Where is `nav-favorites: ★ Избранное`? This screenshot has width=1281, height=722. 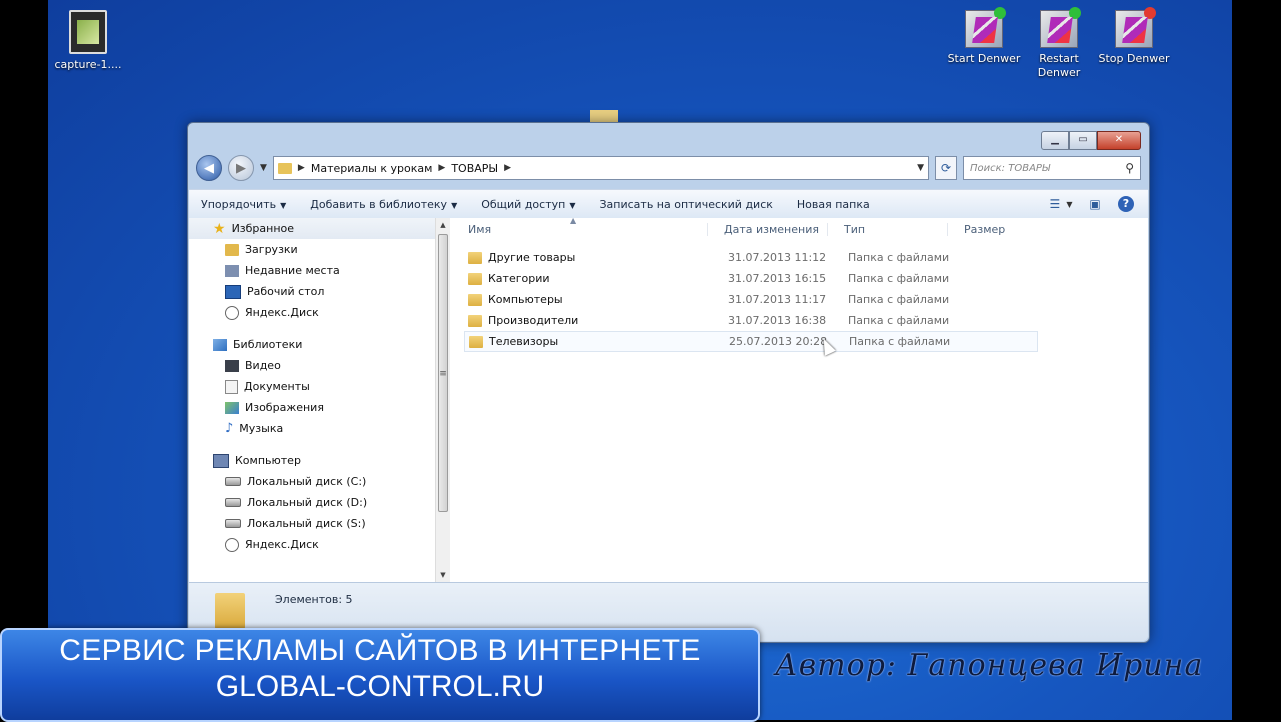
nav-favorites: ★ Избранное is located at coordinates (312, 228).